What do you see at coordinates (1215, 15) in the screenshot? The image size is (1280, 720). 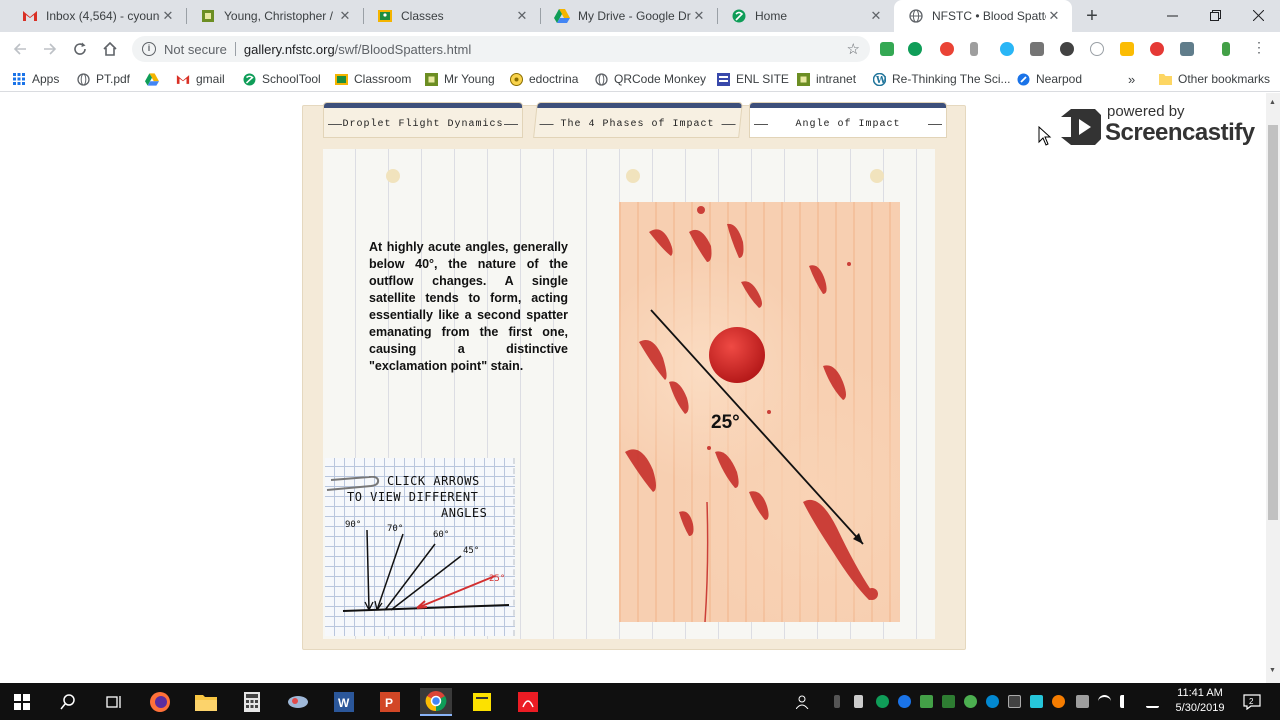 I see `restore-button` at bounding box center [1215, 15].